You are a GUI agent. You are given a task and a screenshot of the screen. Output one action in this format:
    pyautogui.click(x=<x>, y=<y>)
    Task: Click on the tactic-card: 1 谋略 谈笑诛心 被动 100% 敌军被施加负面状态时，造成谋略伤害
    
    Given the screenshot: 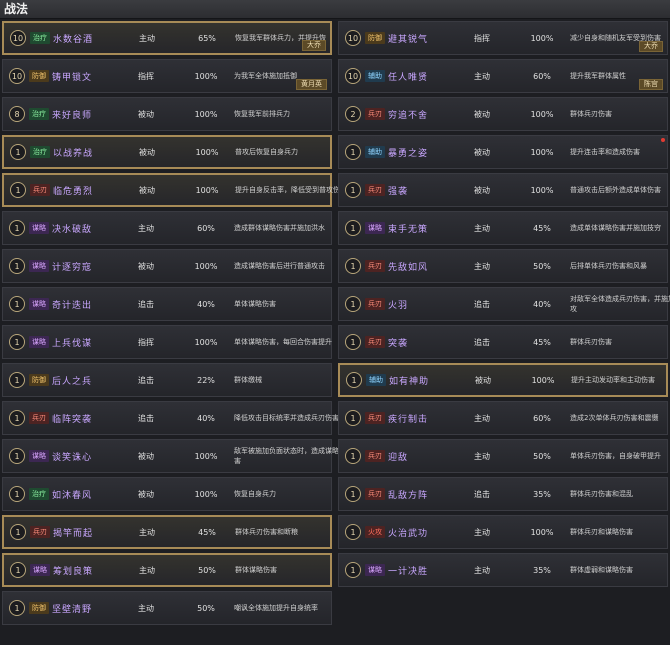 What is the action you would take?
    pyautogui.click(x=174, y=456)
    